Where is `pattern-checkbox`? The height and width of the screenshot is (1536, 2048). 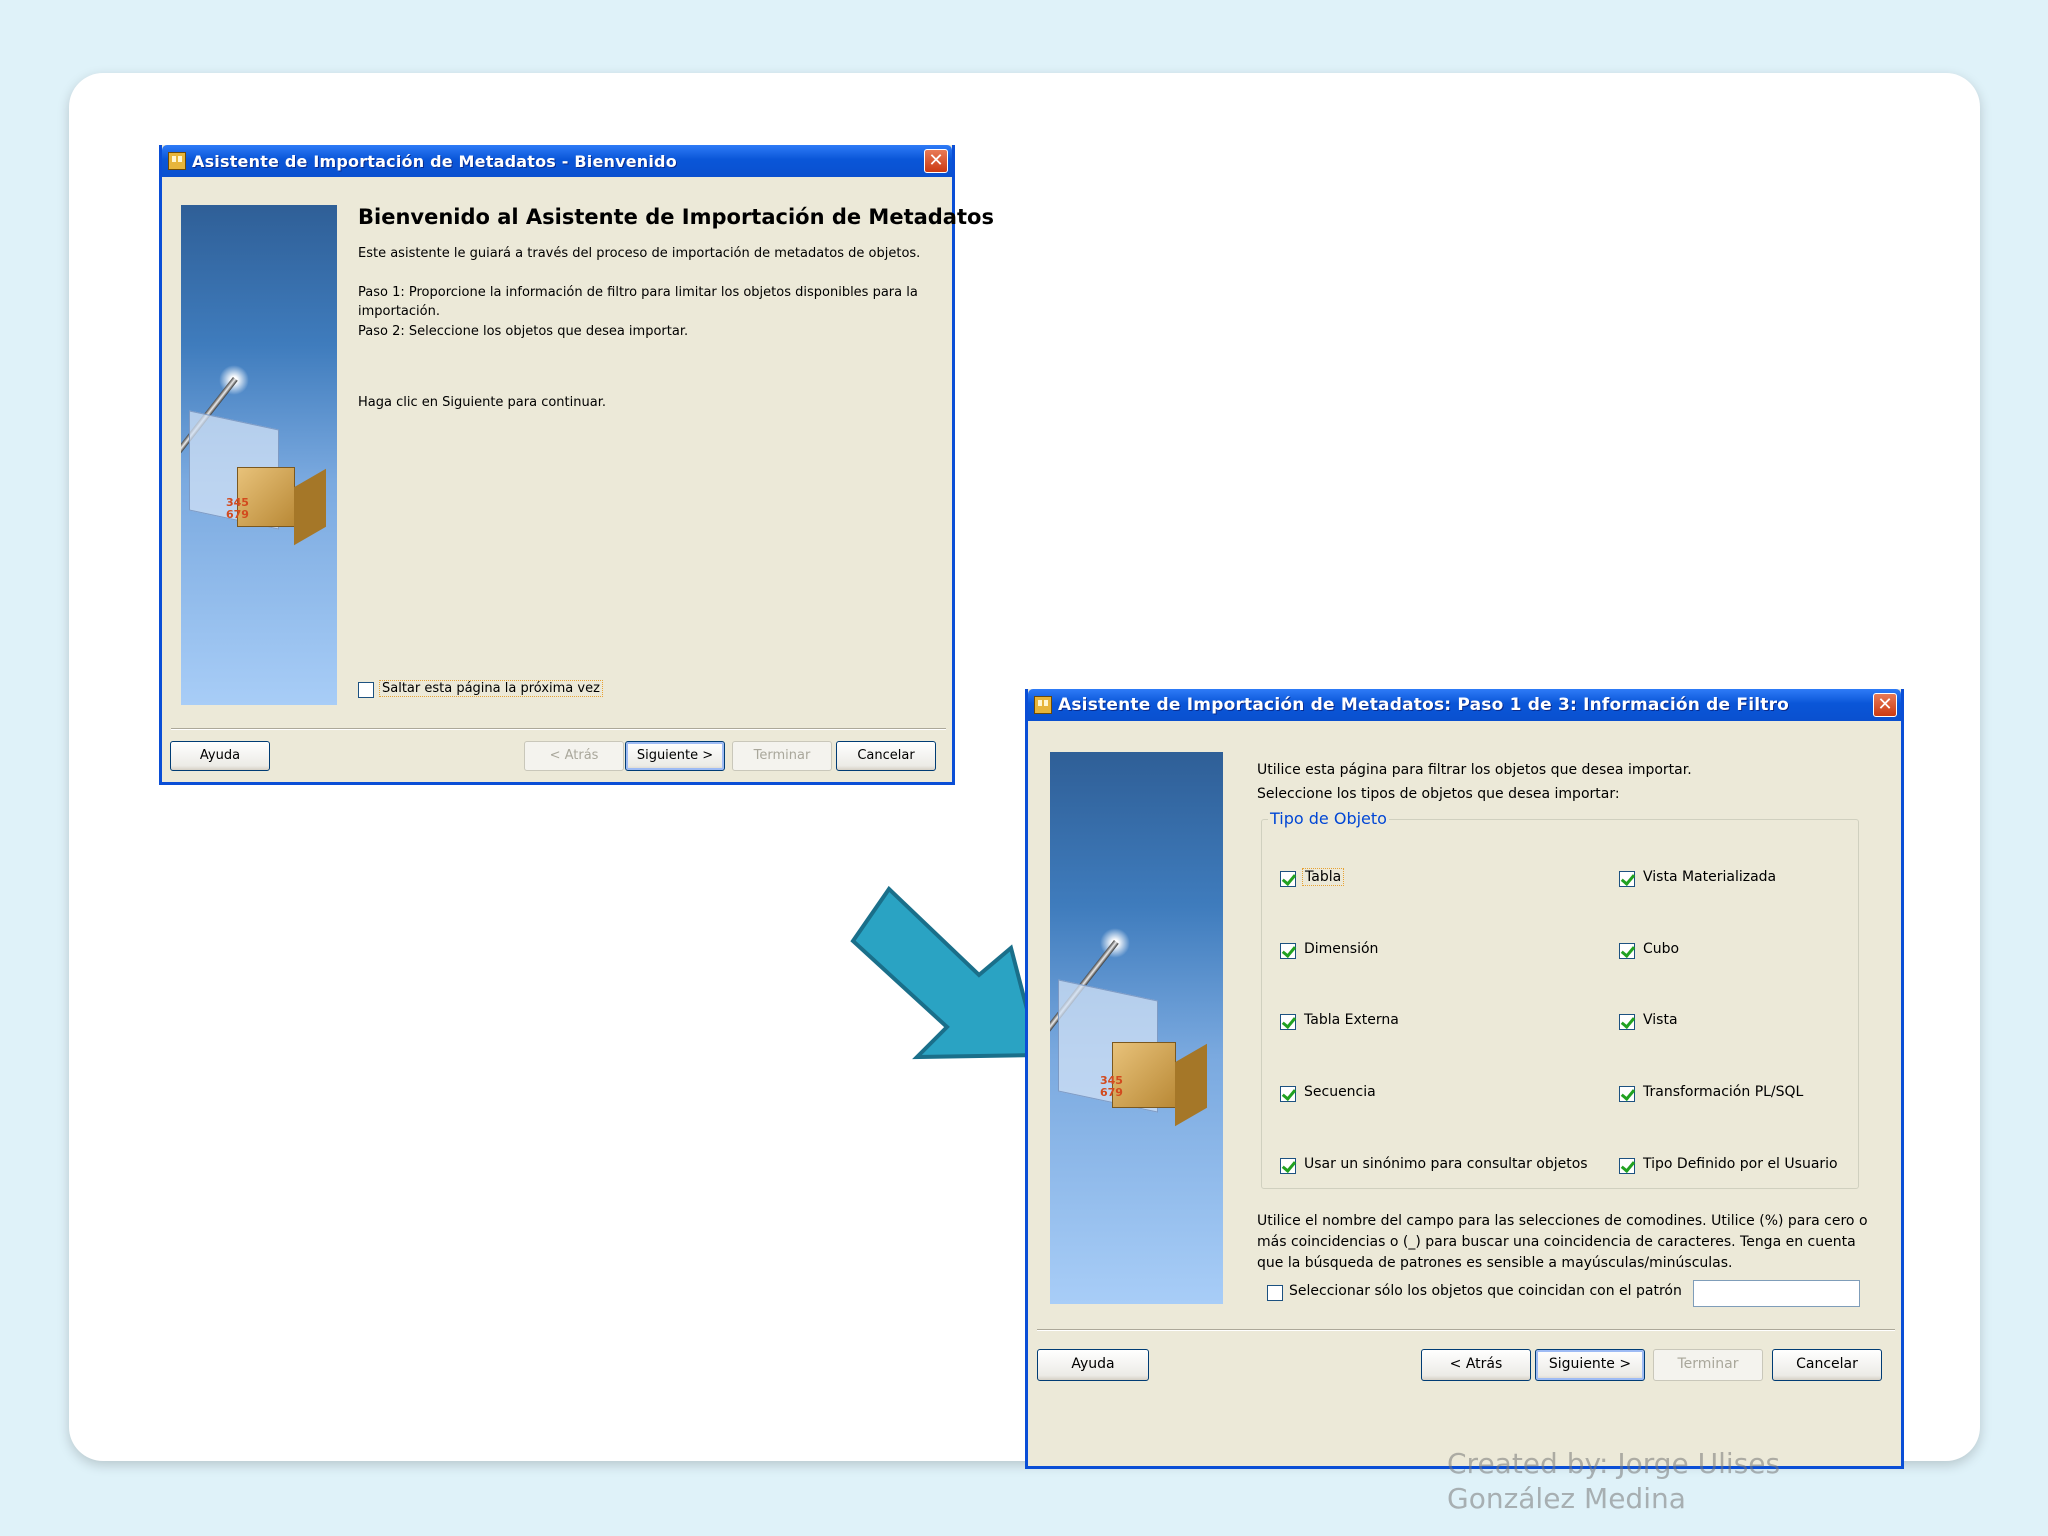 pattern-checkbox is located at coordinates (1275, 1293).